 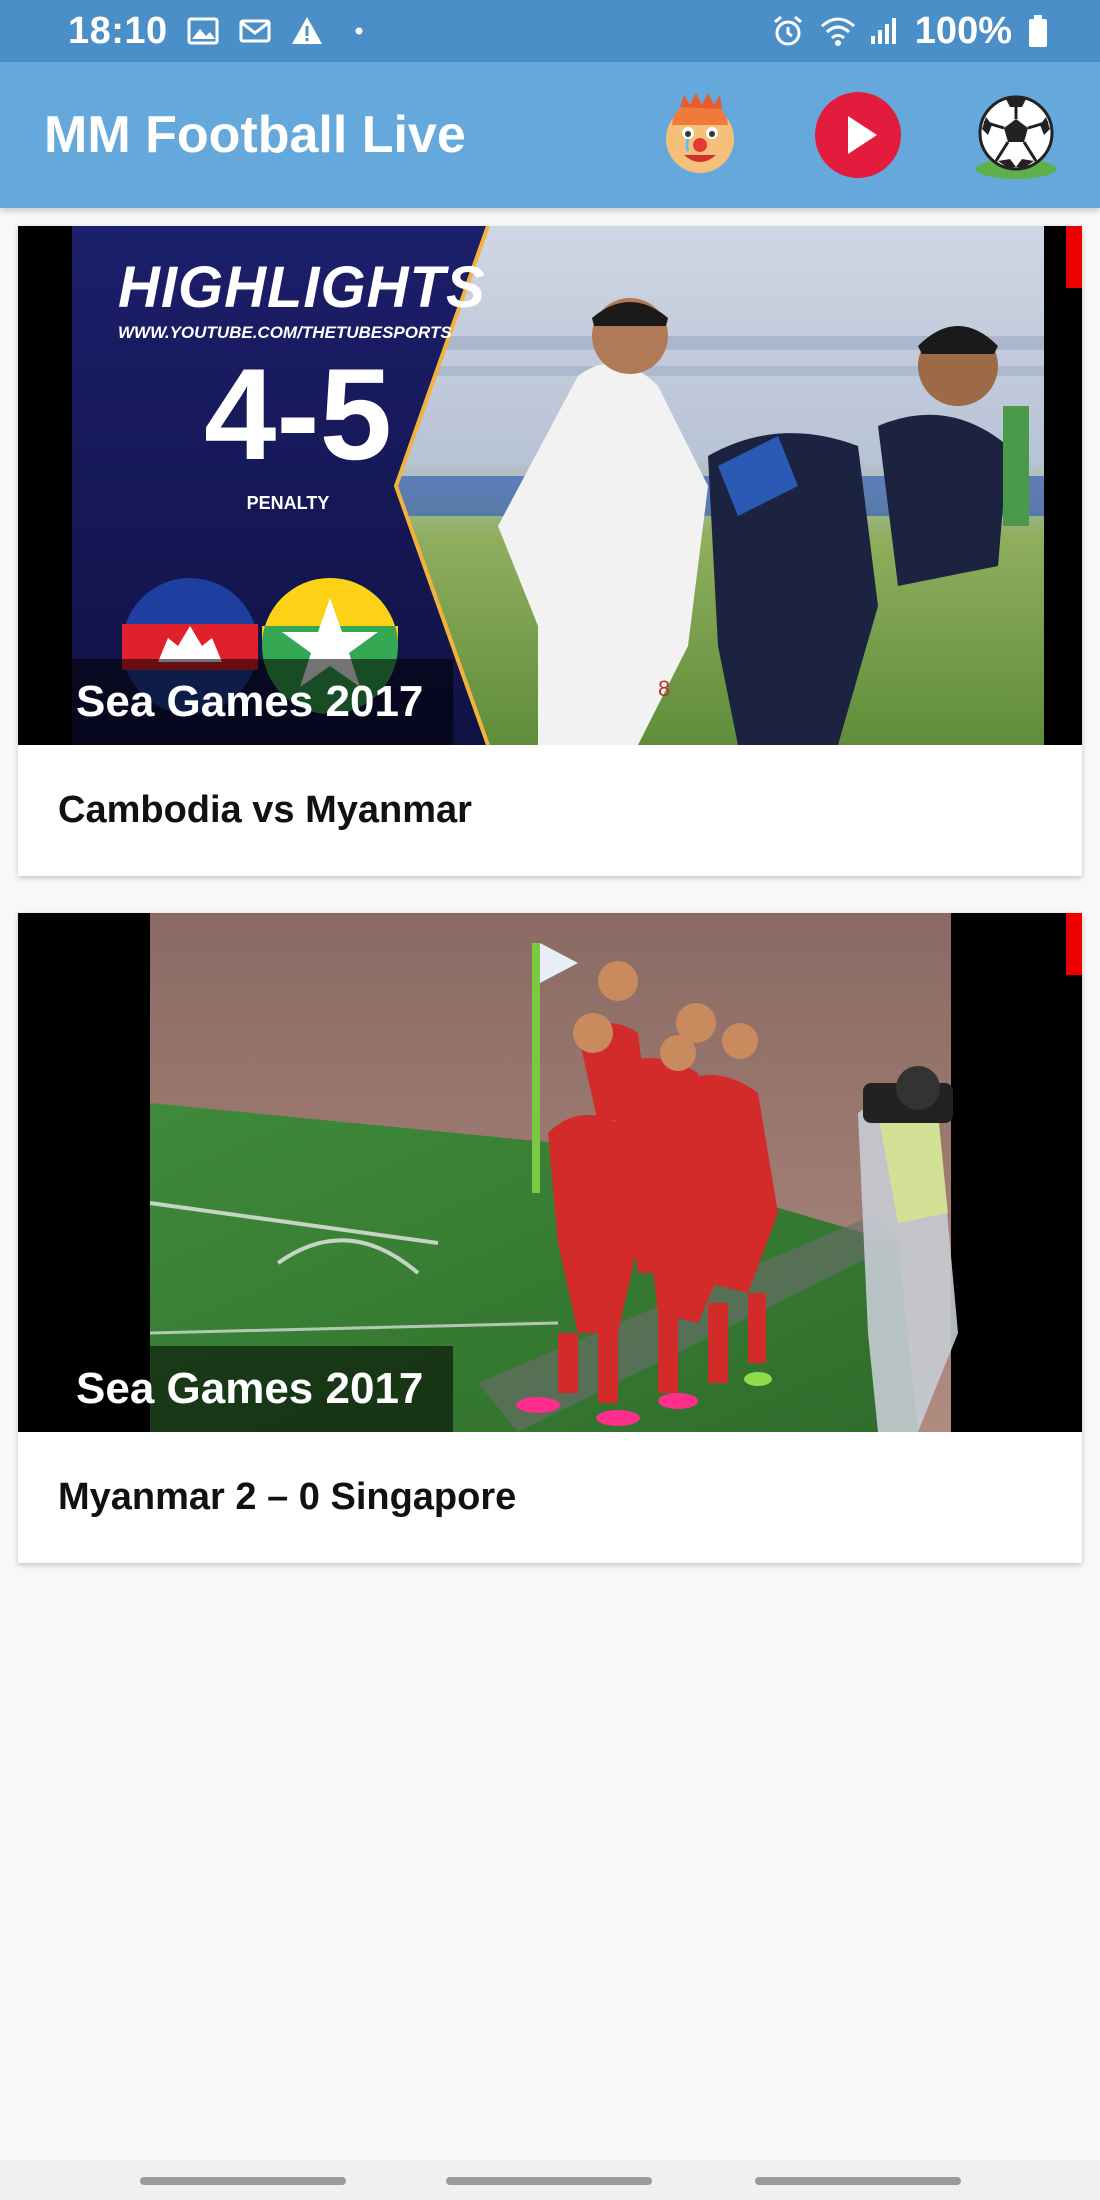 I want to click on soccer-button, so click(x=1016, y=135).